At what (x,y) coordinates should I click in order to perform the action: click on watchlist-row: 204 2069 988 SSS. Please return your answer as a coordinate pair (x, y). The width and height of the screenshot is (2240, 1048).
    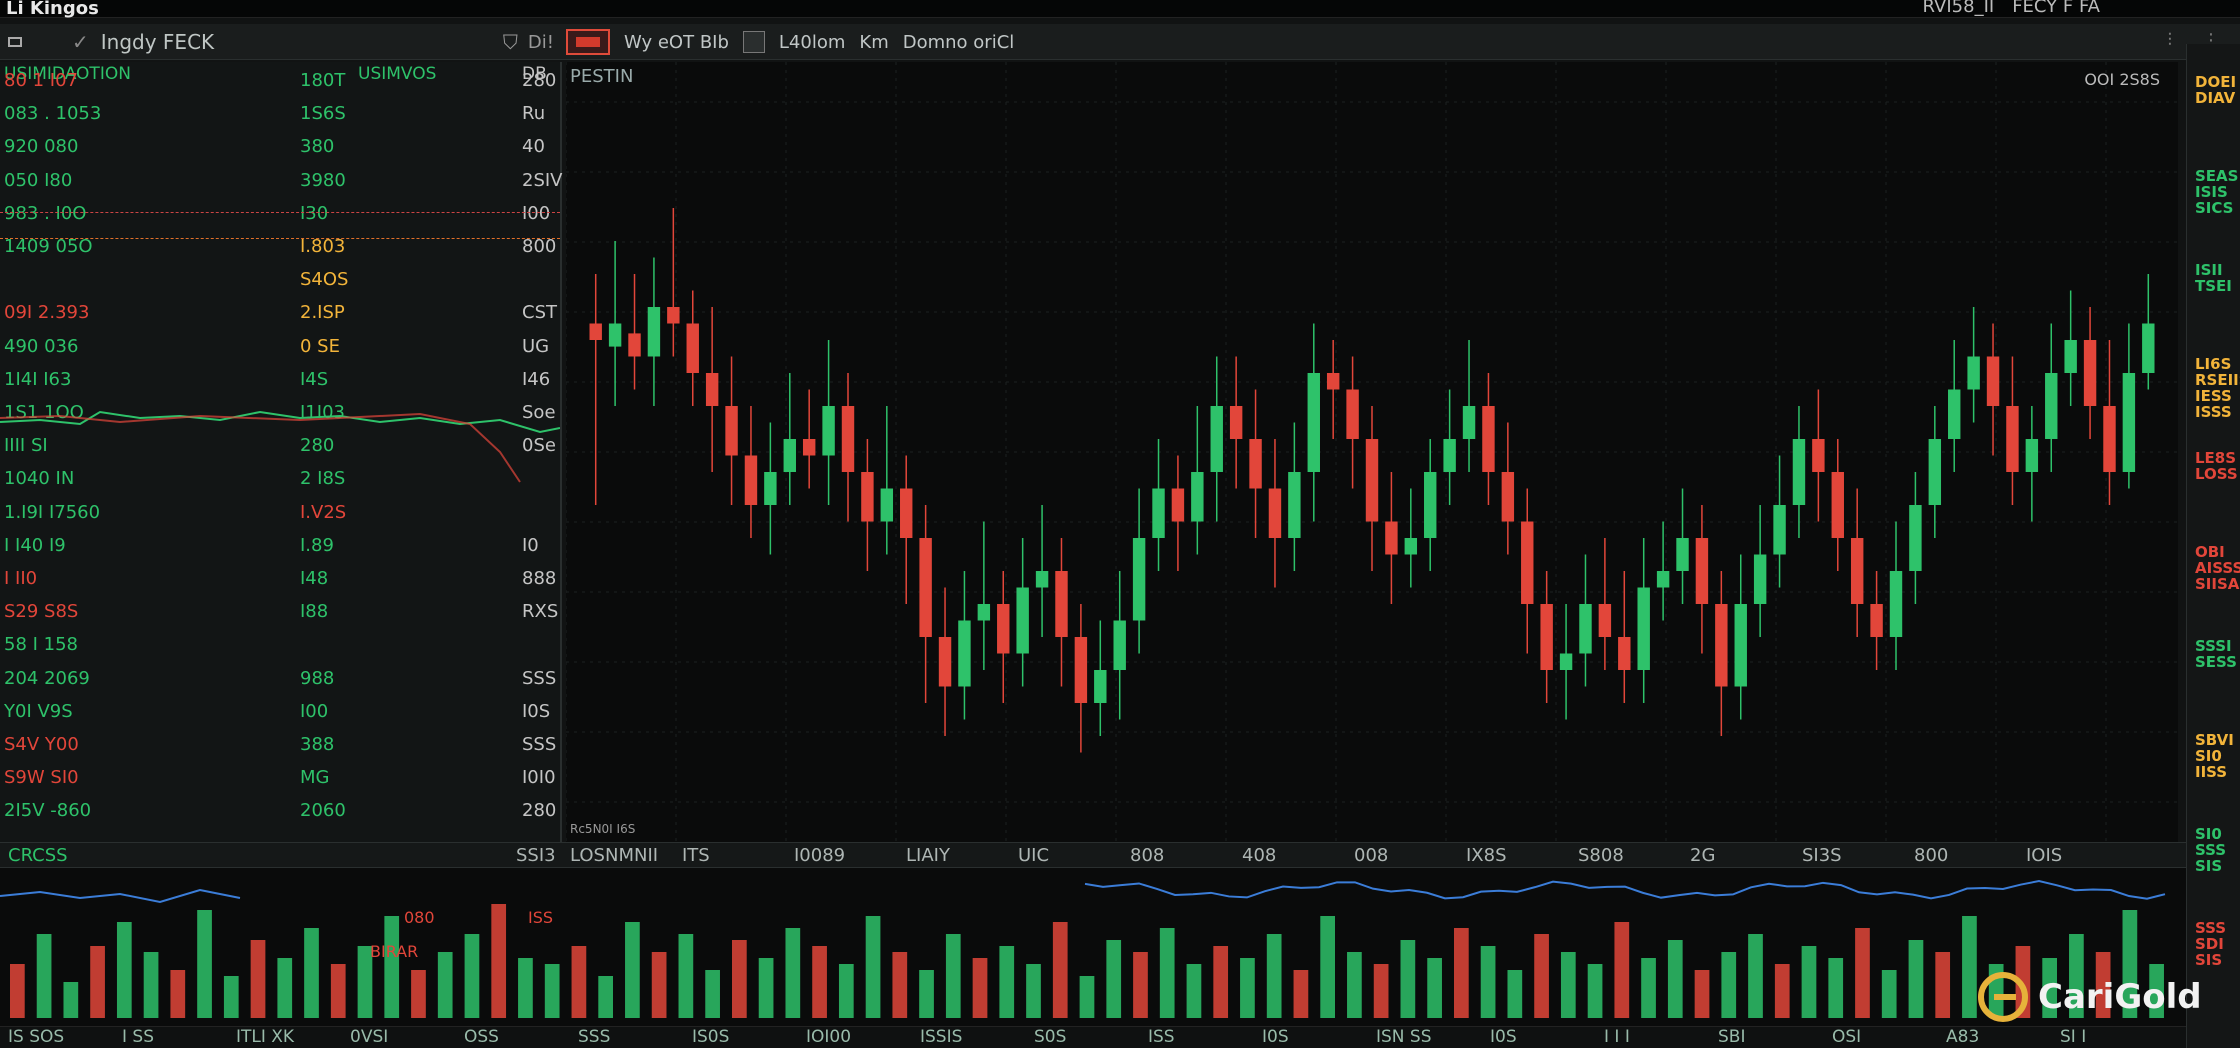
    Looking at the image, I should click on (280, 683).